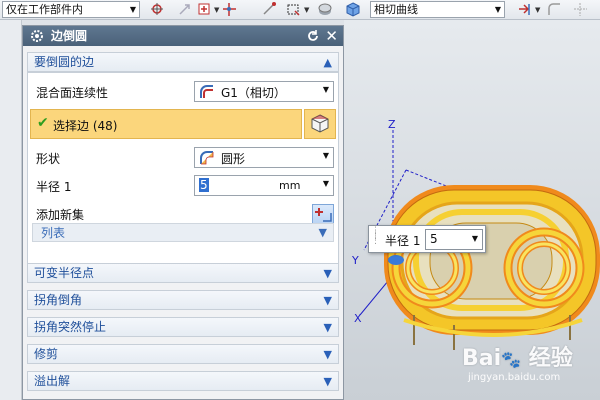 The width and height of the screenshot is (600, 400). What do you see at coordinates (58, 300) in the screenshot?
I see `group-title: 拐角倒角` at bounding box center [58, 300].